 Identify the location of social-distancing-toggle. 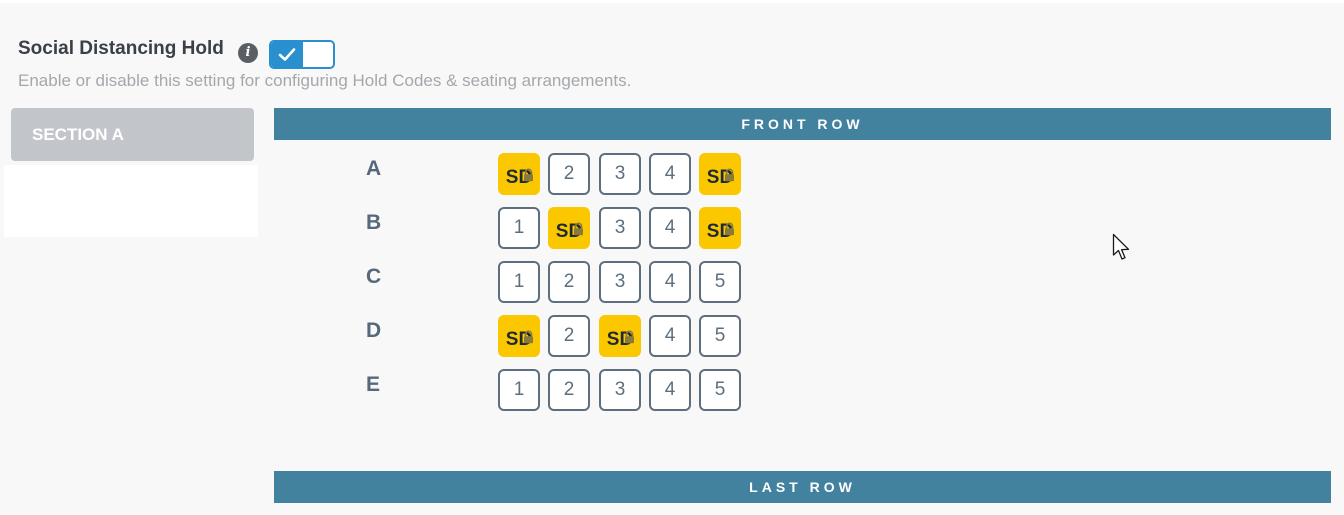
(302, 54).